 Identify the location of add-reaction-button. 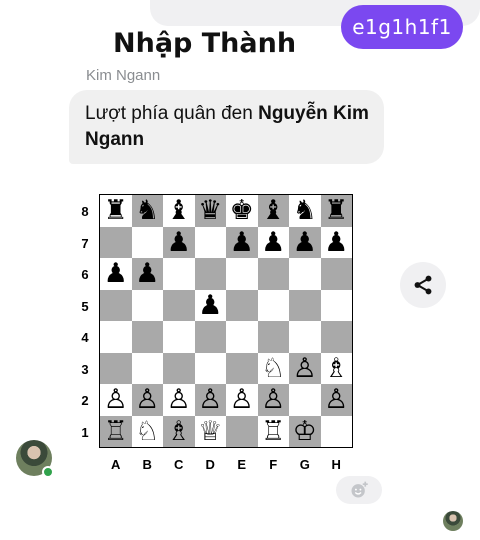
(359, 490).